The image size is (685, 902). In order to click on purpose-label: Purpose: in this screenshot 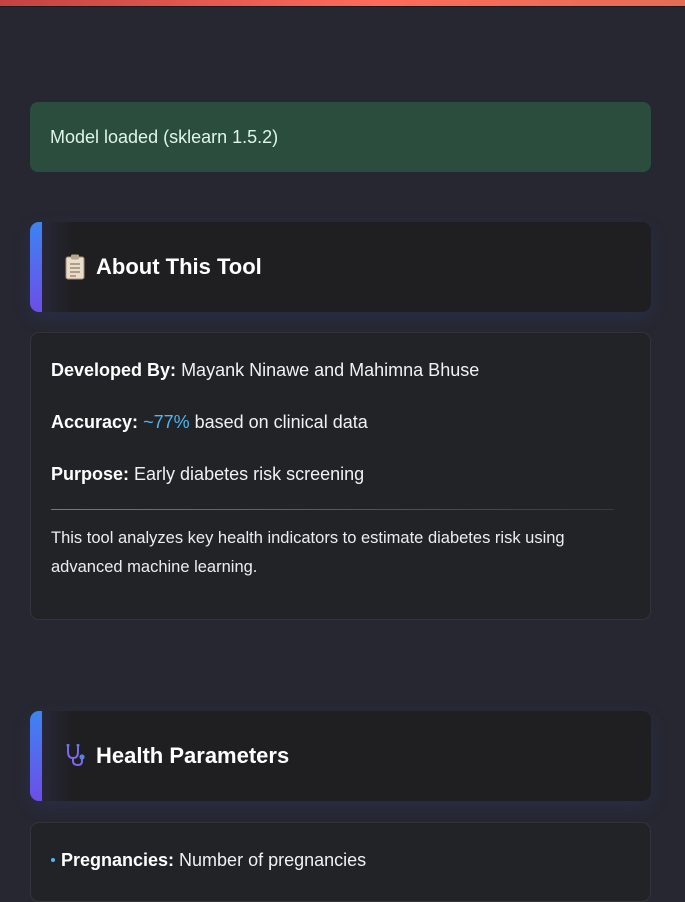, I will do `click(90, 474)`.